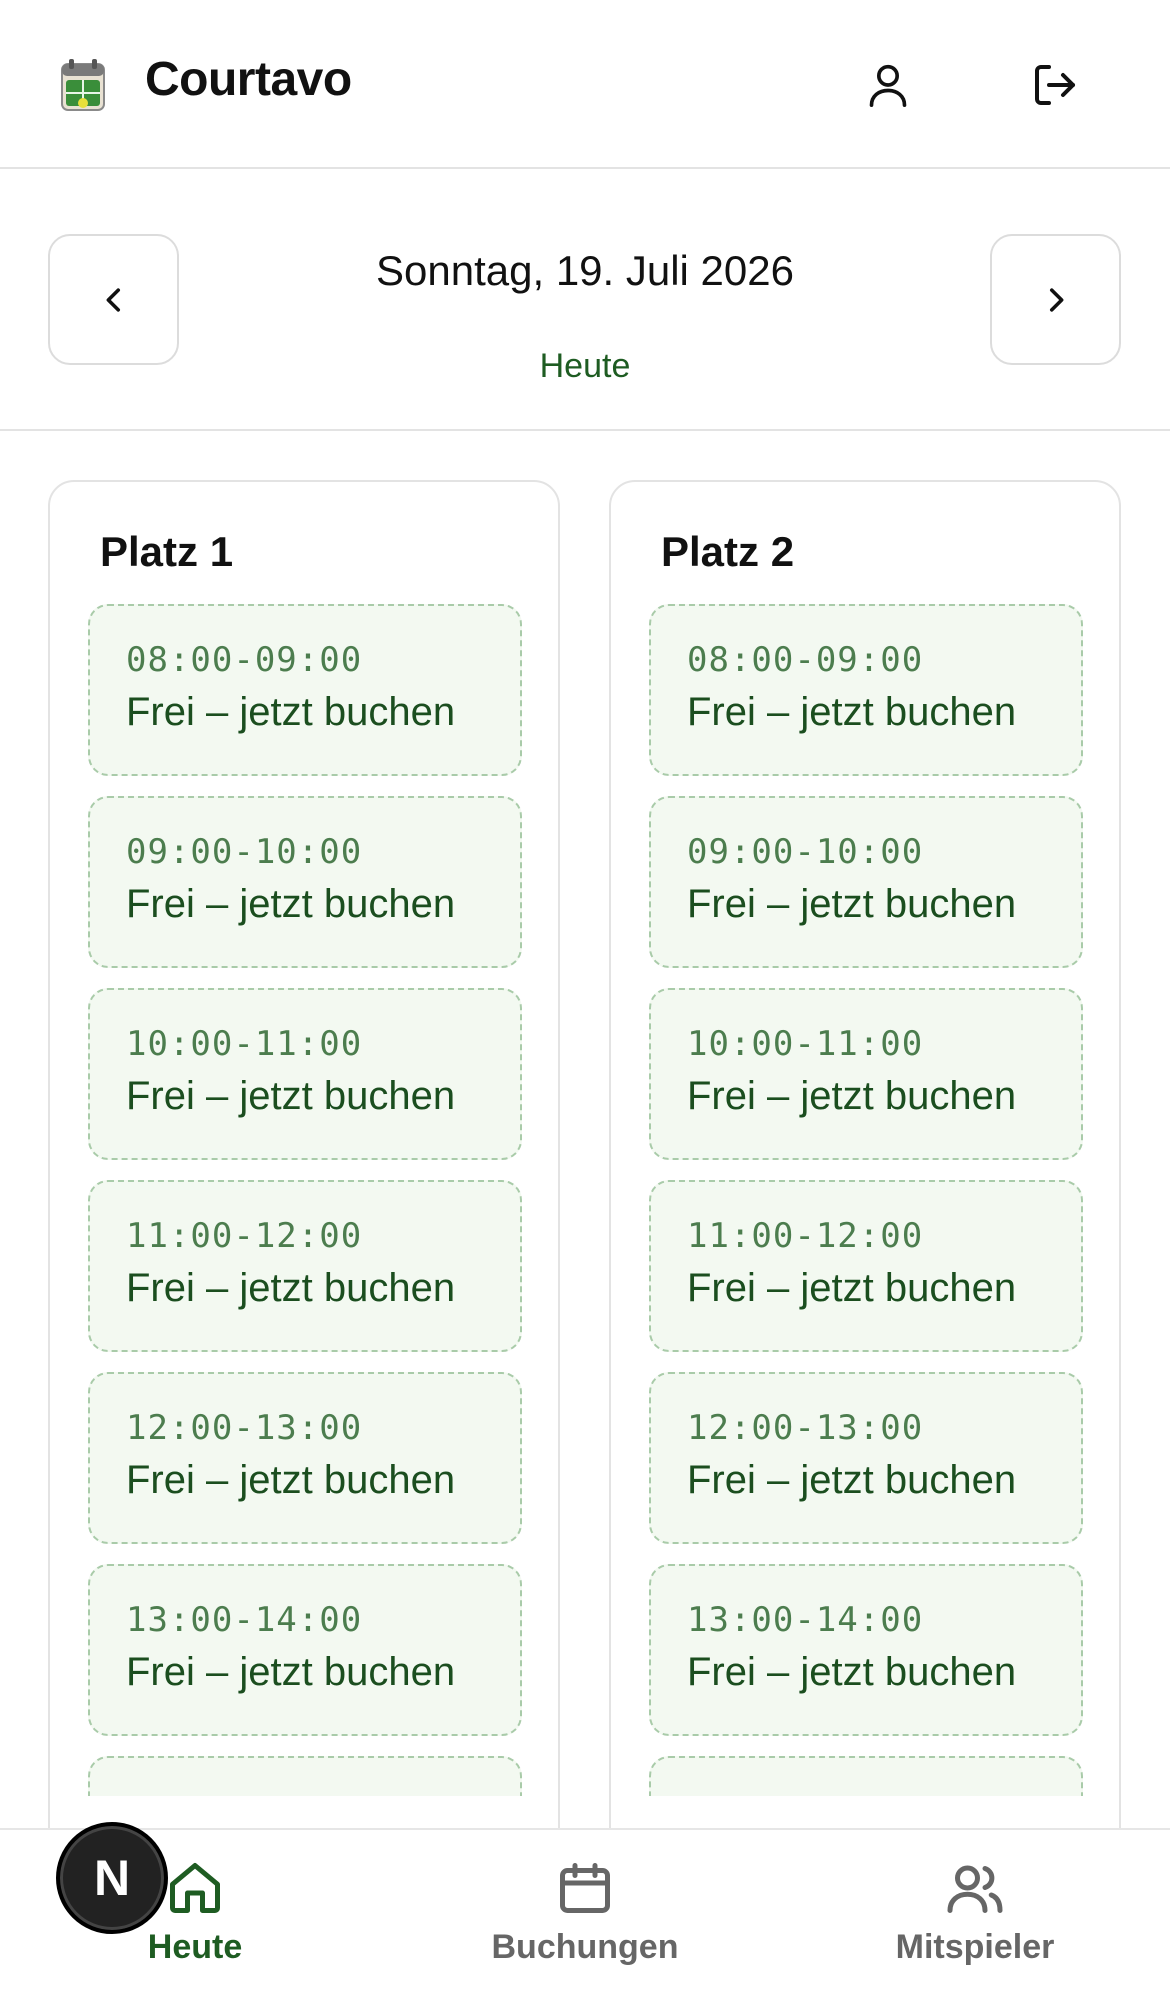 The image size is (1170, 1992). I want to click on court-calendar-logo-icon, so click(83, 85).